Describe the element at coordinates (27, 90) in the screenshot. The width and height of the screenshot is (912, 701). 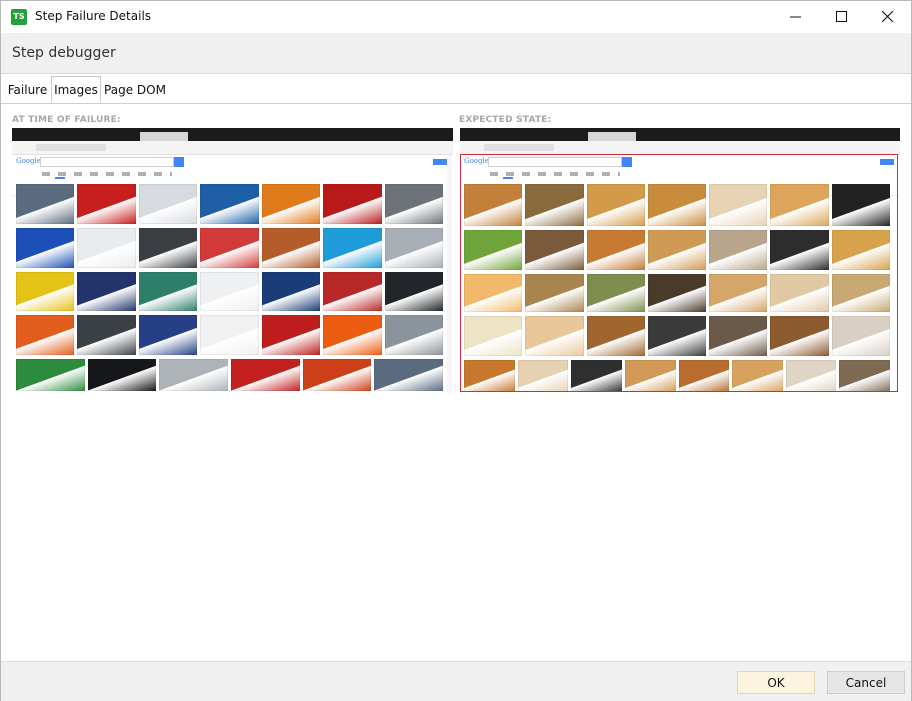
I see `tab-failure: Failure` at that location.